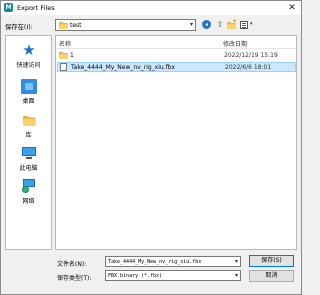  Describe the element at coordinates (251, 55) in the screenshot. I see `item-date: 2022/12/19 15:19` at that location.